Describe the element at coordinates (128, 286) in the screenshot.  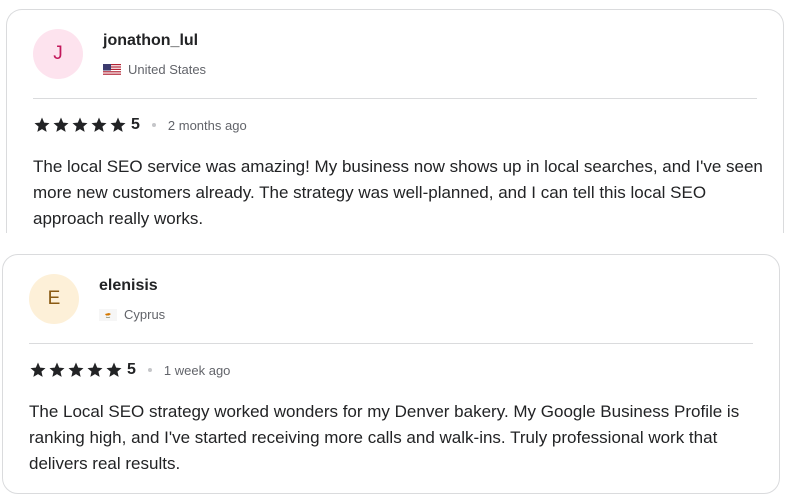
I see `reviewer-username: elenisis` at that location.